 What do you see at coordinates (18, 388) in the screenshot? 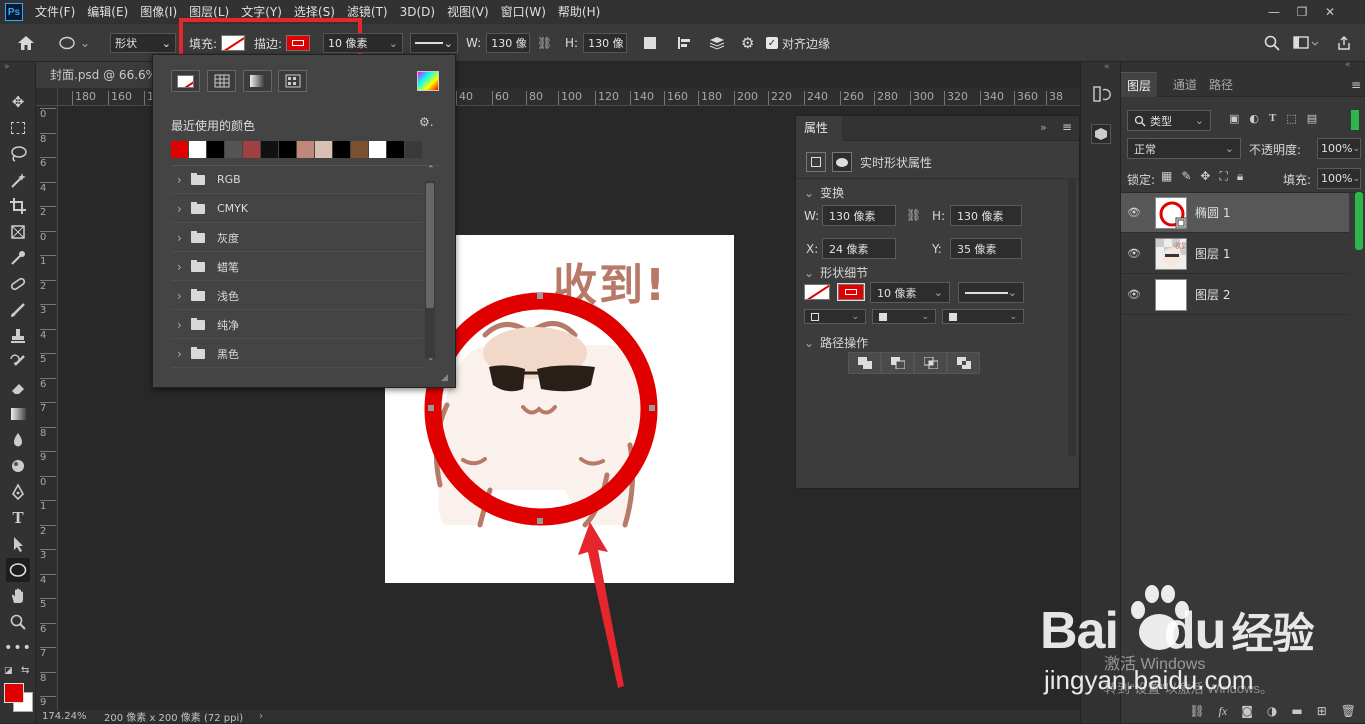
I see `eraser-tool-icon` at bounding box center [18, 388].